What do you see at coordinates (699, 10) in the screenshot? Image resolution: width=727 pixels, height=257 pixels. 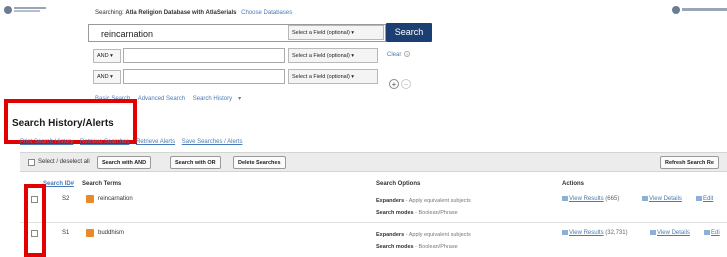 I see `institution-logo-right` at bounding box center [699, 10].